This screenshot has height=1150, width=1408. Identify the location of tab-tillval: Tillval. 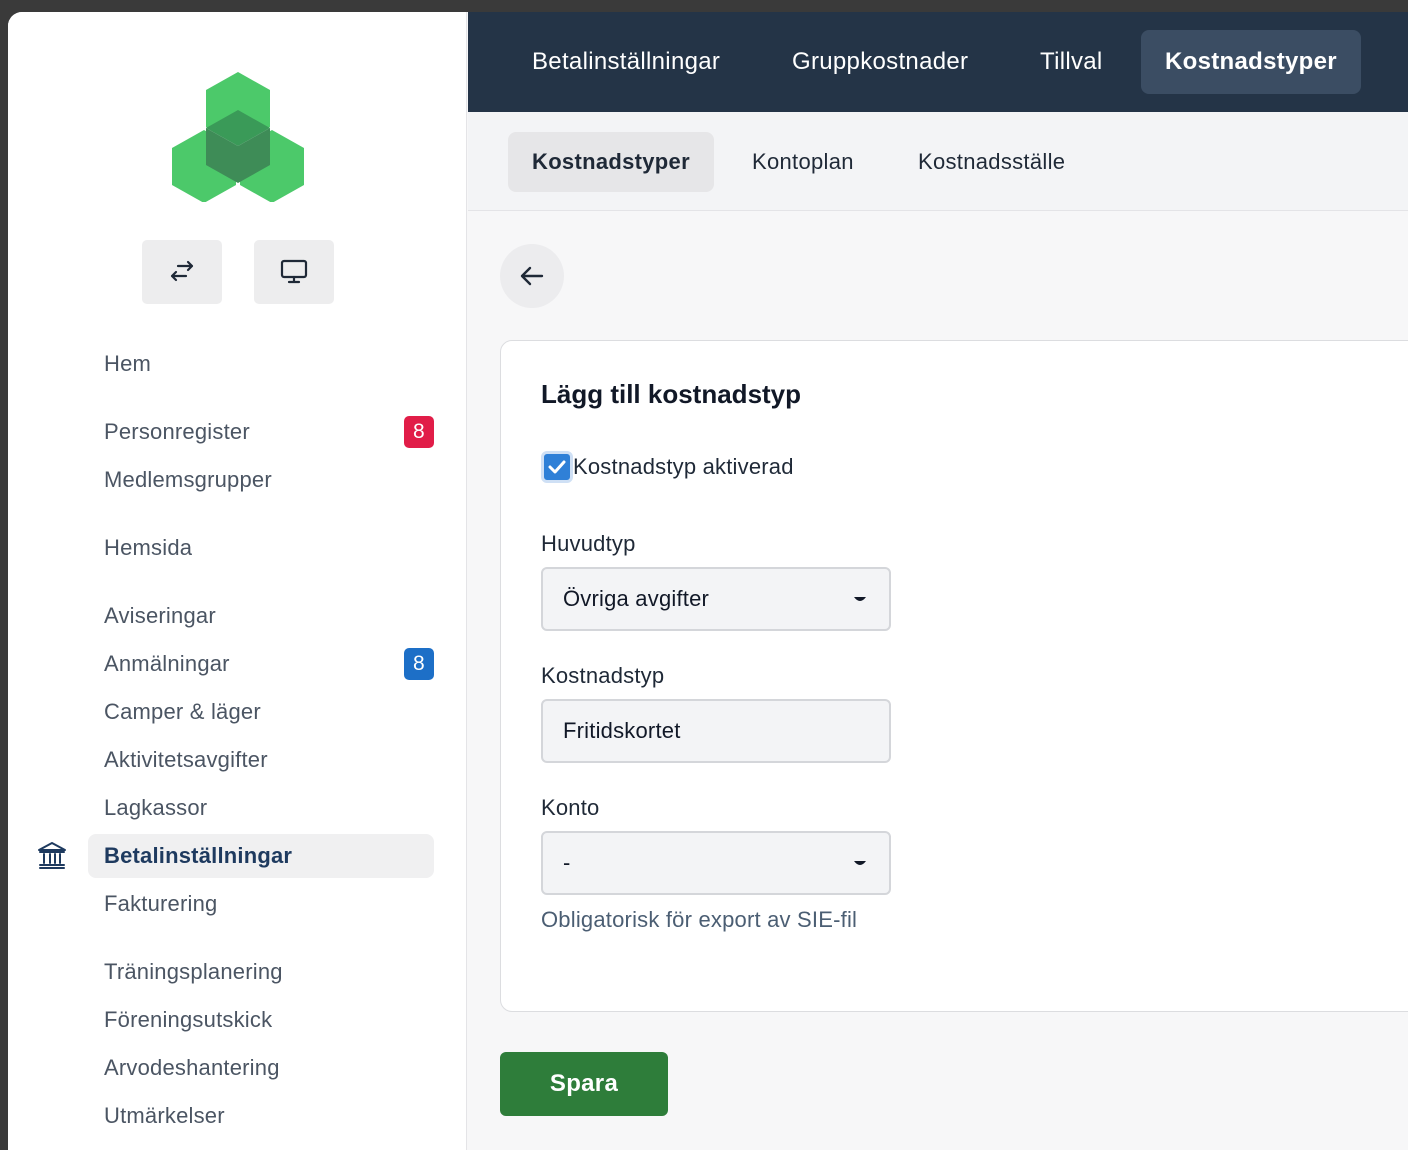
(1071, 62).